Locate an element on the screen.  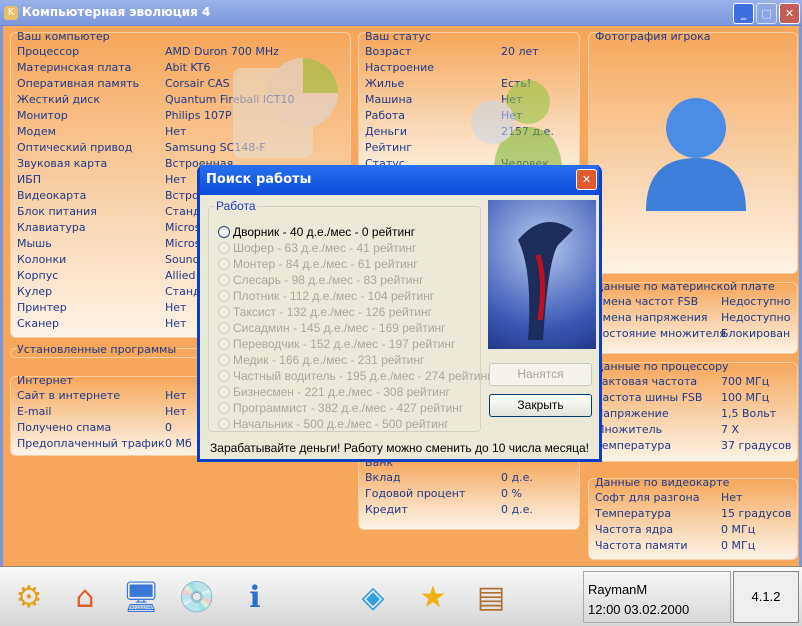
info-row: Звуковая карта Встроенная is located at coordinates (125, 165).